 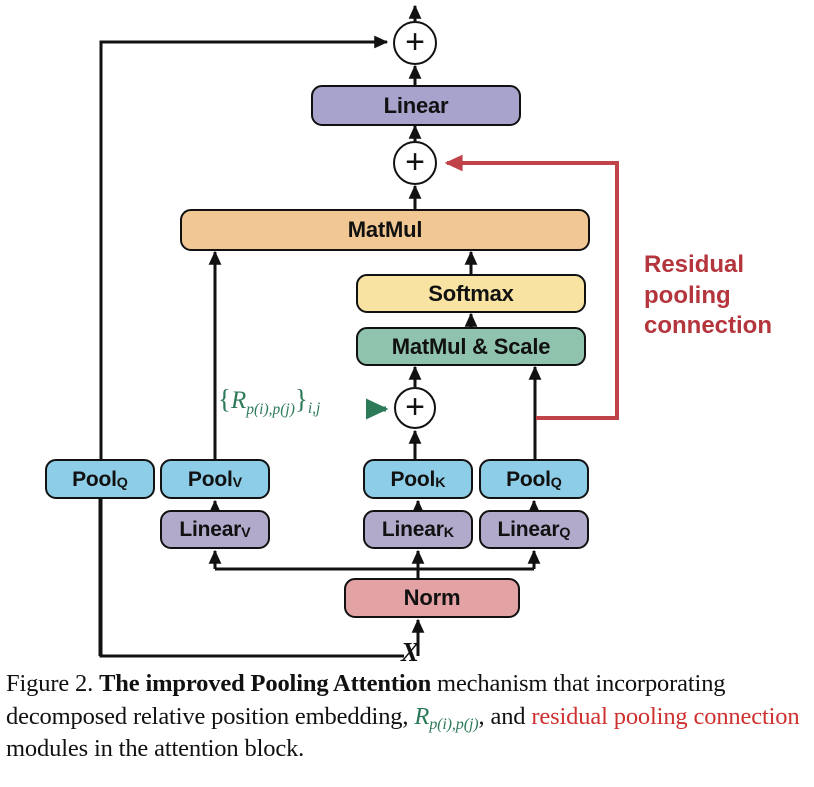 What do you see at coordinates (565, 533) in the screenshot?
I see `node-linear-q-subscript: Q` at bounding box center [565, 533].